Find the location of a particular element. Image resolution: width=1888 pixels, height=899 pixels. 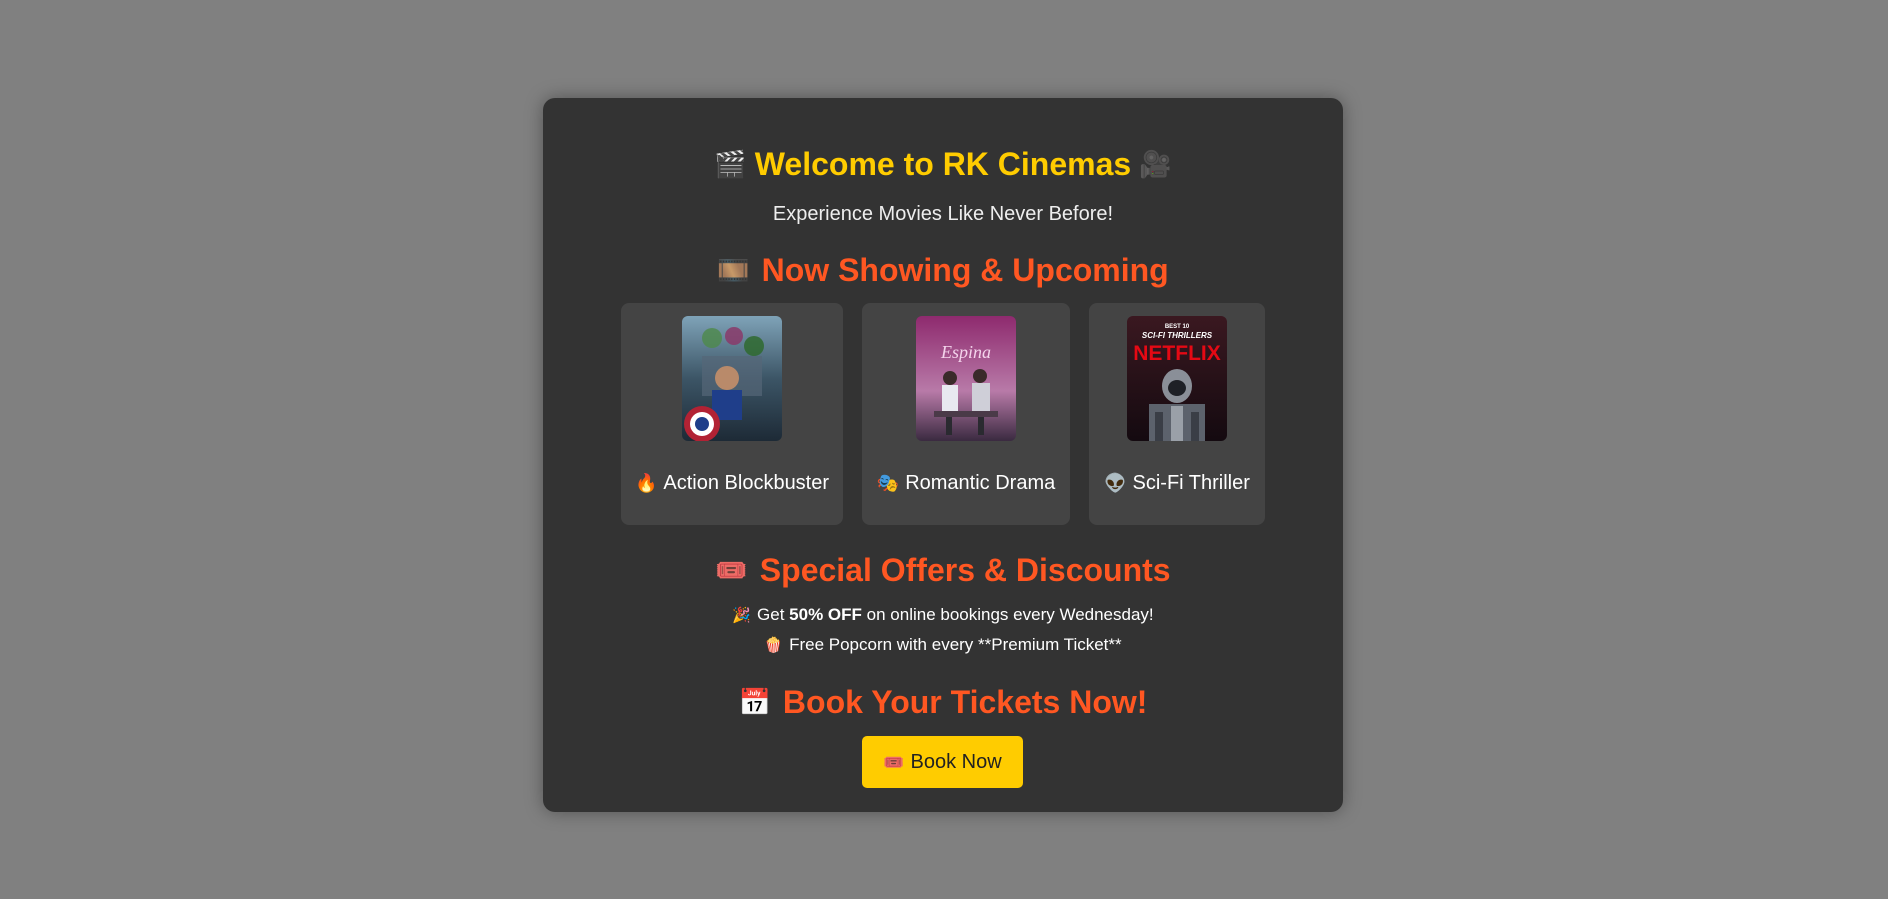

movie-title-romance: Romantic Drama is located at coordinates (980, 483).